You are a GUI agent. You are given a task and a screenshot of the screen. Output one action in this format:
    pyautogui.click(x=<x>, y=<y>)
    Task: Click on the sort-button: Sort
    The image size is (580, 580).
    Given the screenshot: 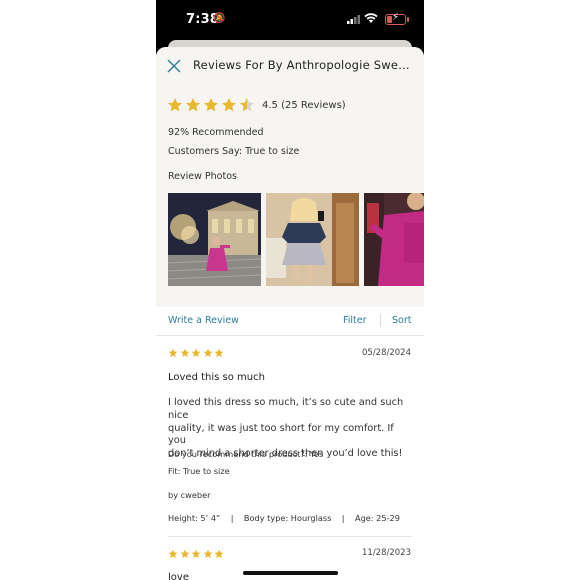 What is the action you would take?
    pyautogui.click(x=401, y=320)
    